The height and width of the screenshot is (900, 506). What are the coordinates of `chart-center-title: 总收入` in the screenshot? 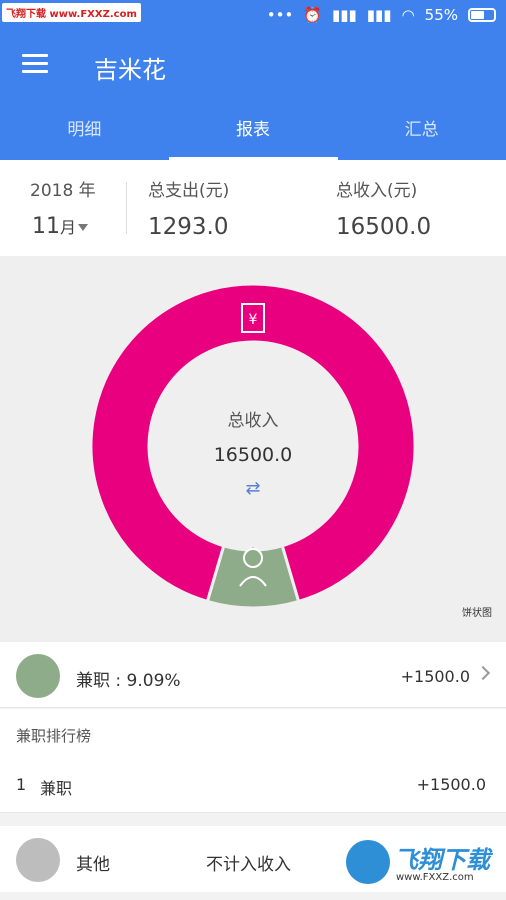 It's located at (253, 421).